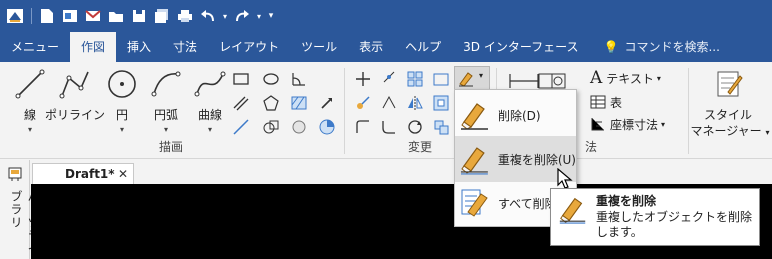  Describe the element at coordinates (730, 84) in the screenshot. I see `style-manager-icon` at that location.